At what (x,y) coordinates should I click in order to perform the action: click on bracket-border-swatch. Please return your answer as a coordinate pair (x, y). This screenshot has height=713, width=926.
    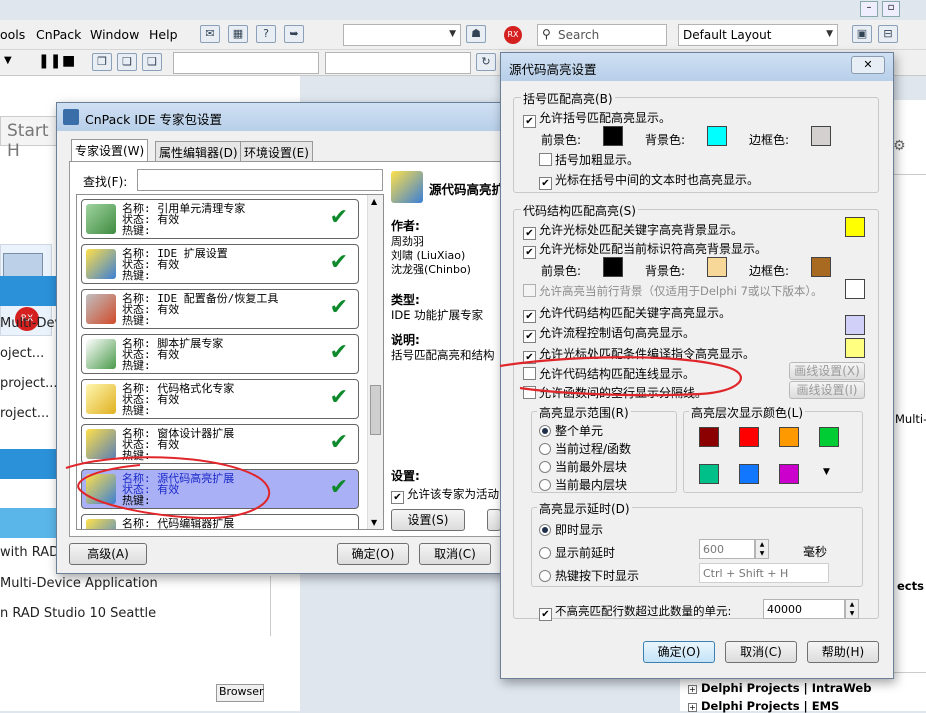
    Looking at the image, I should click on (821, 136).